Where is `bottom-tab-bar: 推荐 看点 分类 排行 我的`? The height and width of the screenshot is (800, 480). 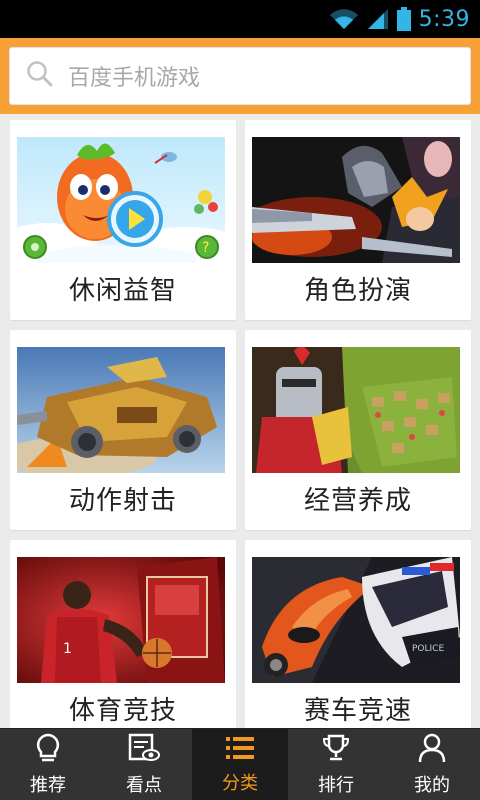 bottom-tab-bar: 推荐 看点 分类 排行 我的 is located at coordinates (240, 764).